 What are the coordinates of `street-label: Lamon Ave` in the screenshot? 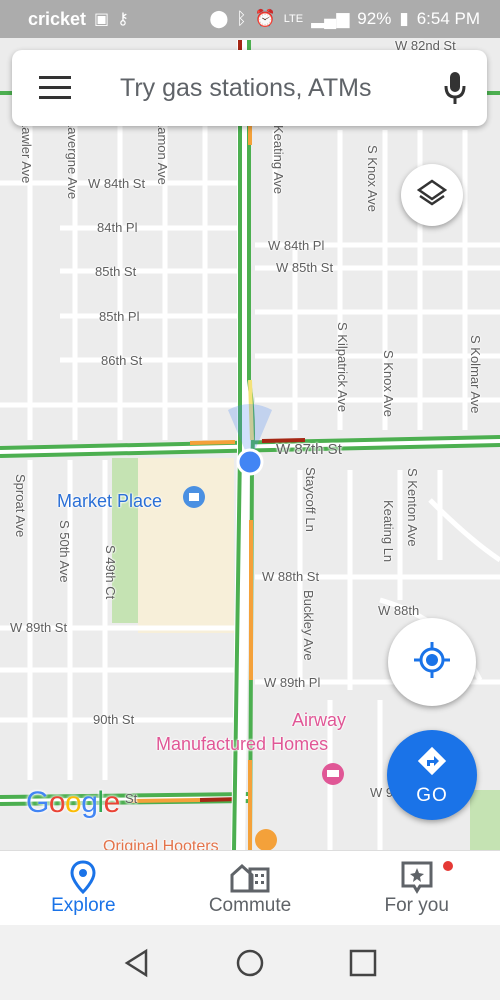 It's located at (162, 152).